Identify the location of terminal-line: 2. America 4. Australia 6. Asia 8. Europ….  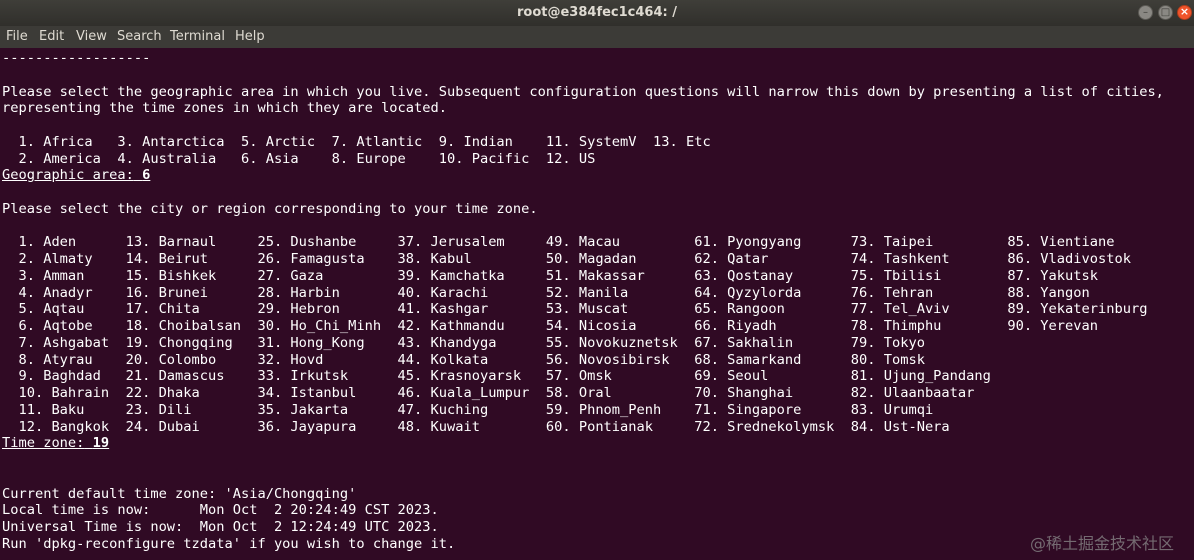
(299, 158).